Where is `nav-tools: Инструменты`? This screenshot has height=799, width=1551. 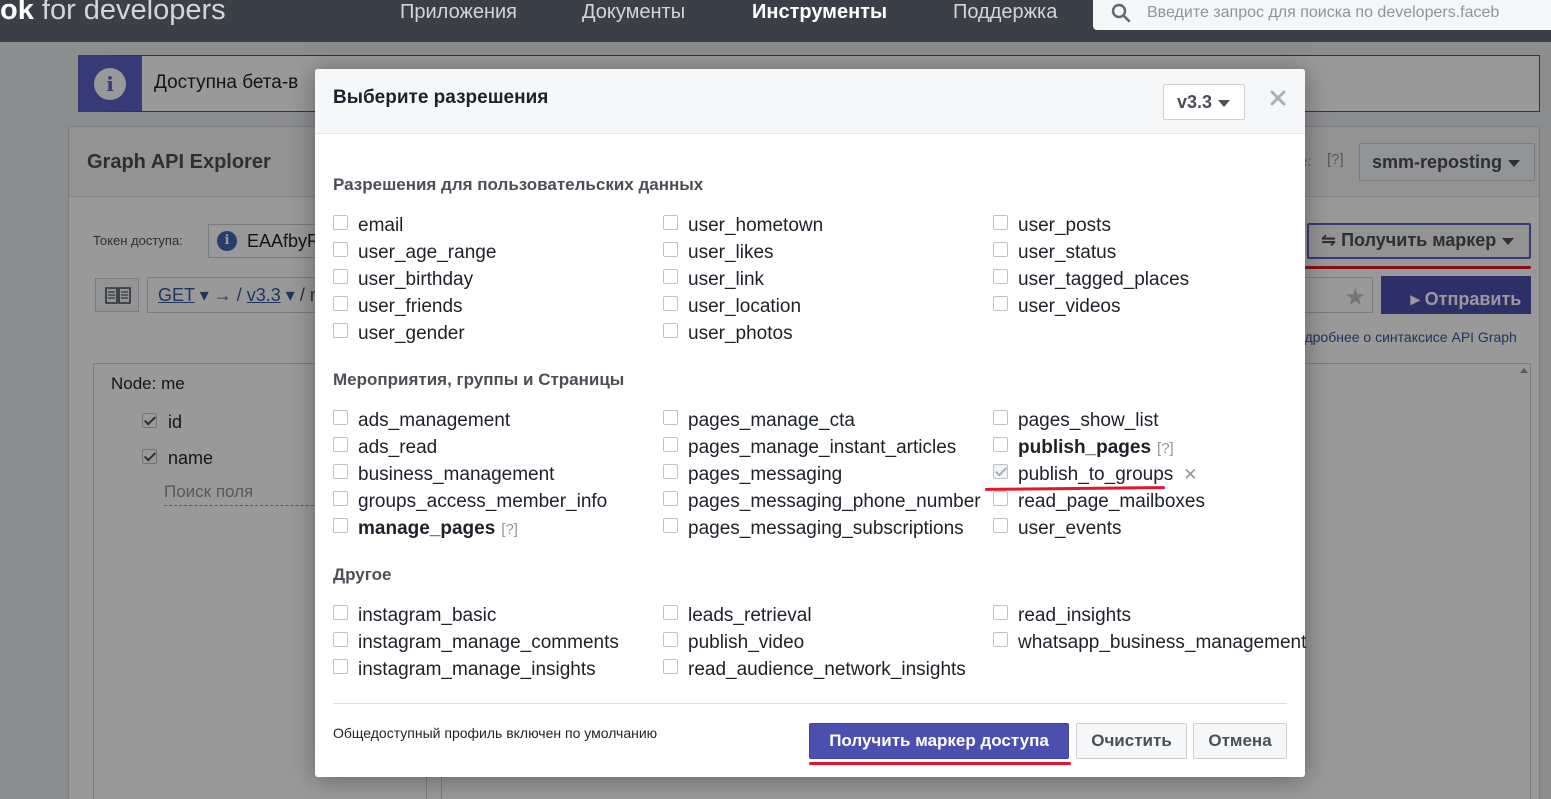 nav-tools: Инструменты is located at coordinates (819, 12).